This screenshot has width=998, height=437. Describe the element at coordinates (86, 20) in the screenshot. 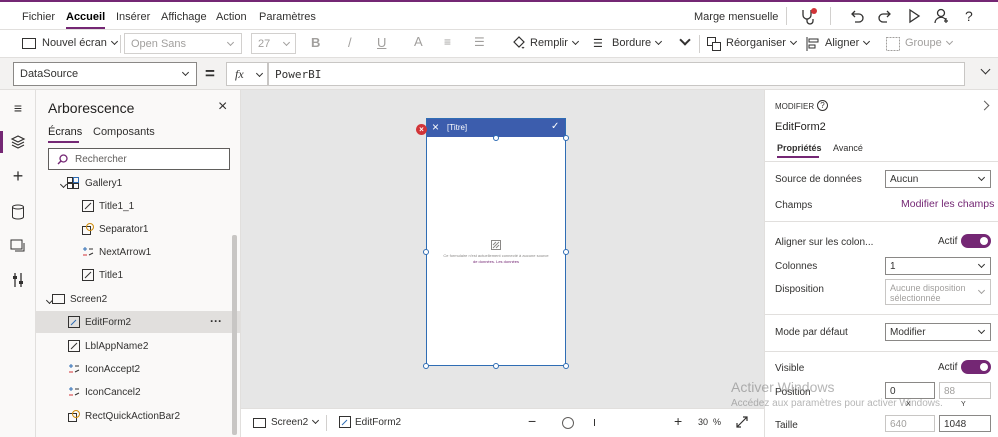

I see `menu-accueil: Accueil` at that location.